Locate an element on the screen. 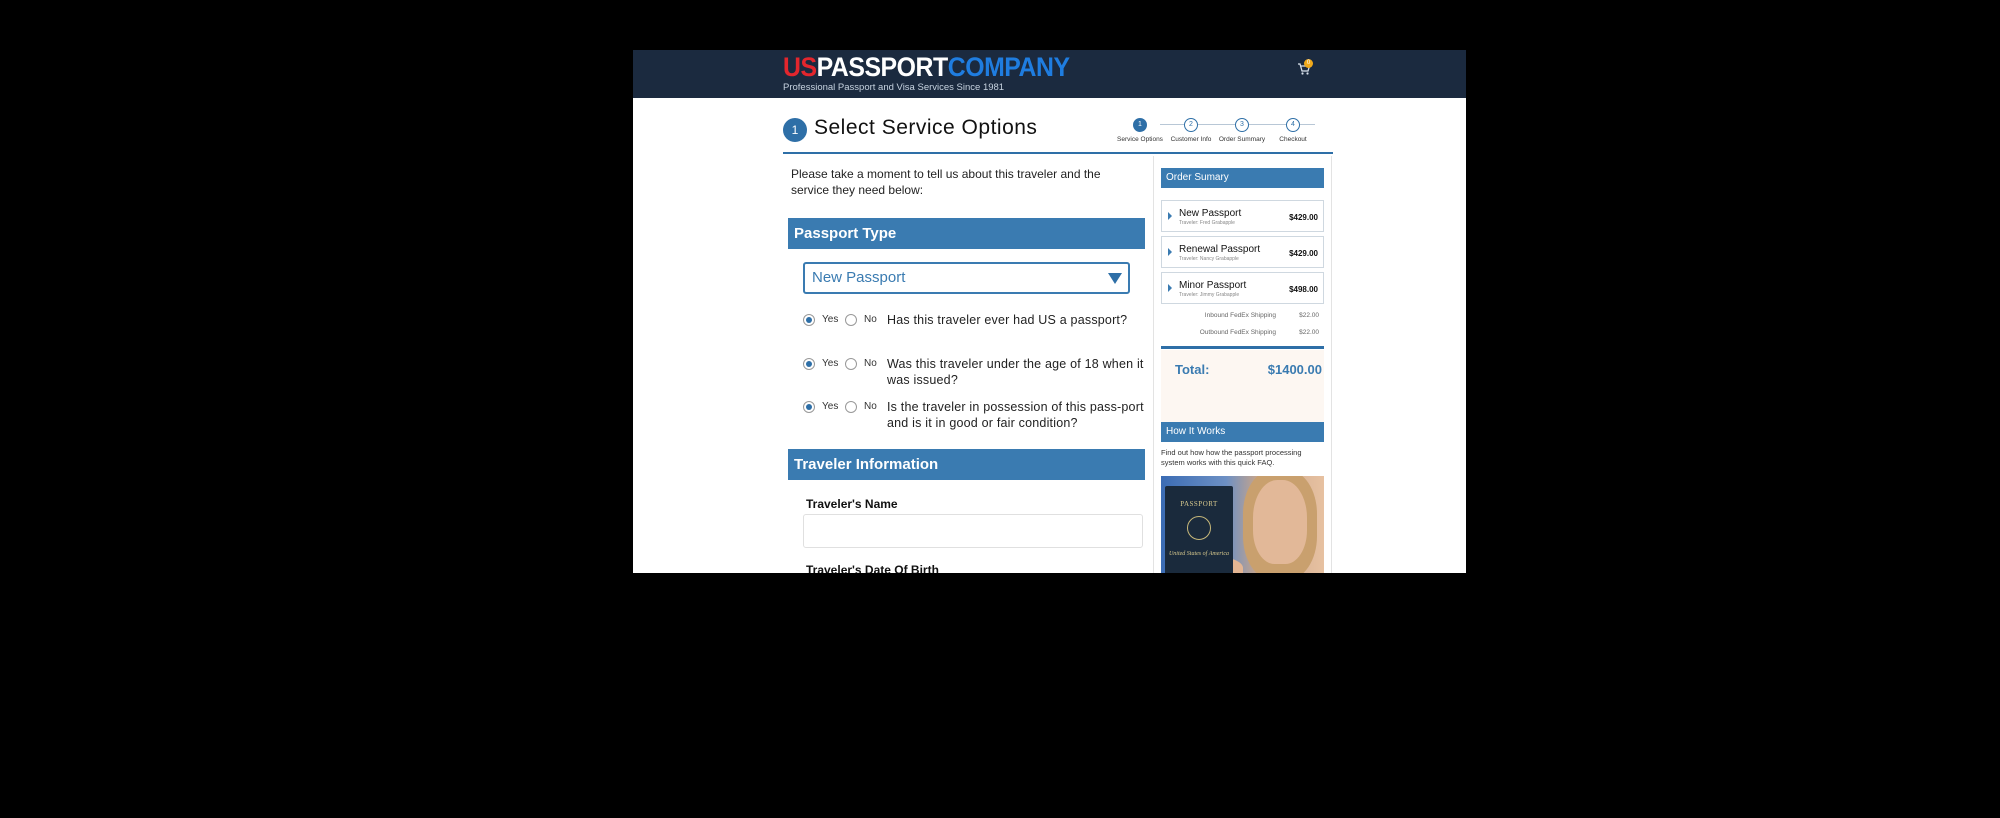 Image resolution: width=2000 pixels, height=818 pixels. passport-type-selected: New Passport is located at coordinates (859, 277).